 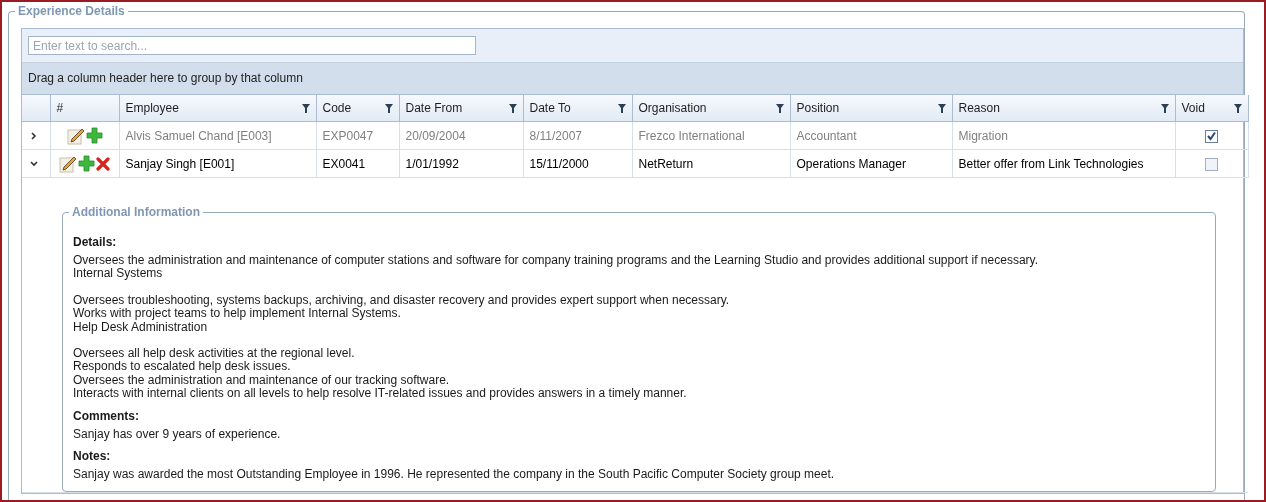 What do you see at coordinates (103, 163) in the screenshot?
I see `delete-icon` at bounding box center [103, 163].